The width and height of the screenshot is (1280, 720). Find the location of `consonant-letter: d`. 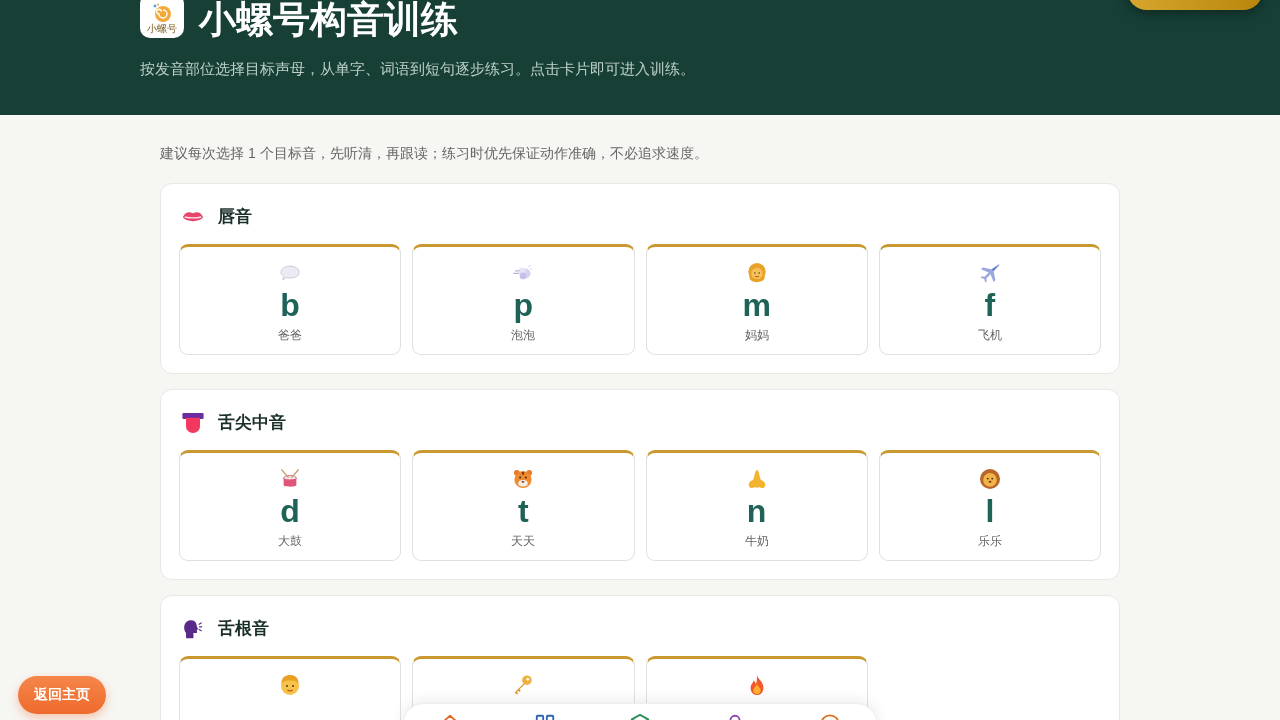

consonant-letter: d is located at coordinates (290, 511).